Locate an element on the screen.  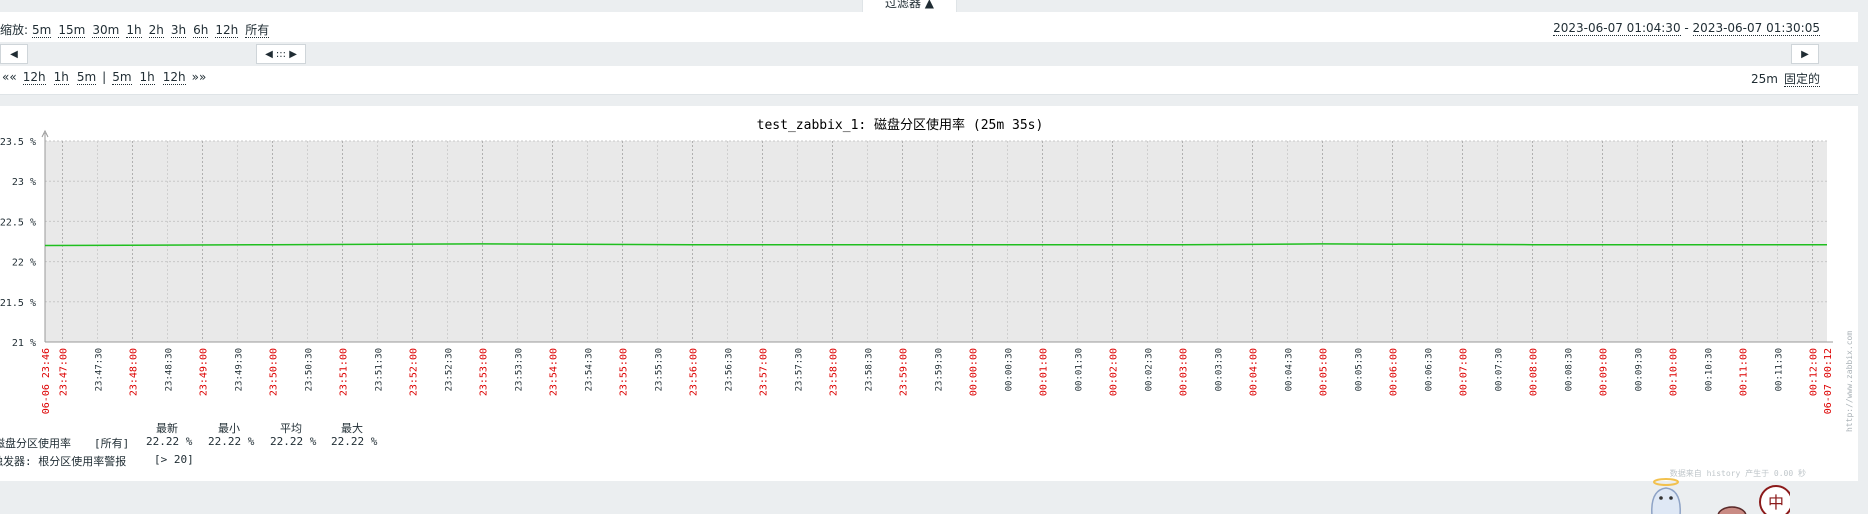
slider-left-button: ◀ is located at coordinates (14, 54).